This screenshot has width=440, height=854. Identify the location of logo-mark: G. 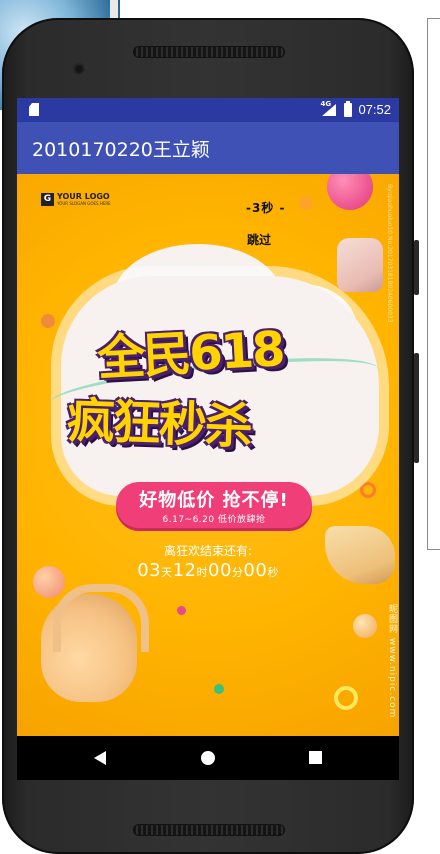
(47, 199).